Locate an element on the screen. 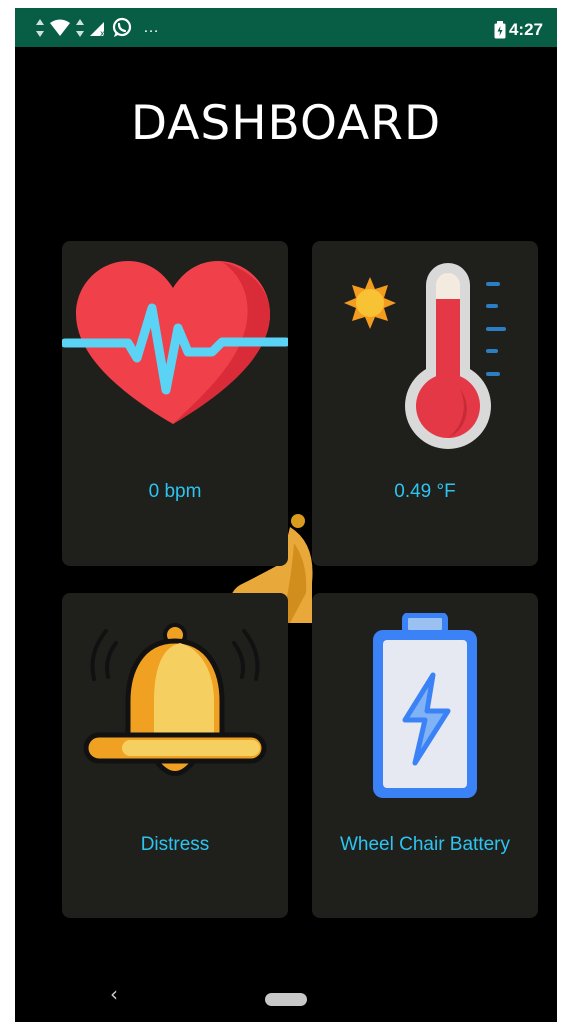 This screenshot has width=562, height=1022. status-bar: x … 4:27 is located at coordinates (286, 27).